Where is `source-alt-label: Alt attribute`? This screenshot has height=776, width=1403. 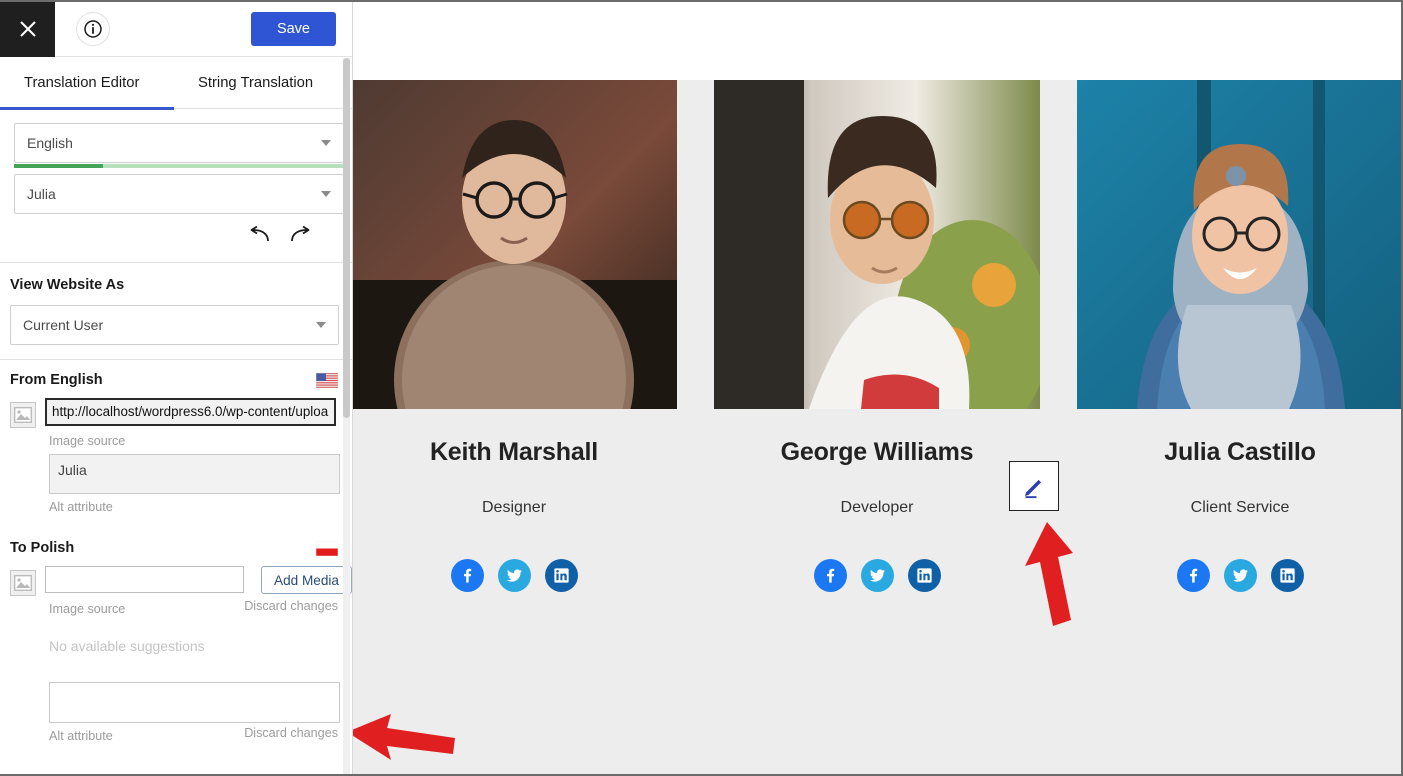
source-alt-label: Alt attribute is located at coordinates (81, 507).